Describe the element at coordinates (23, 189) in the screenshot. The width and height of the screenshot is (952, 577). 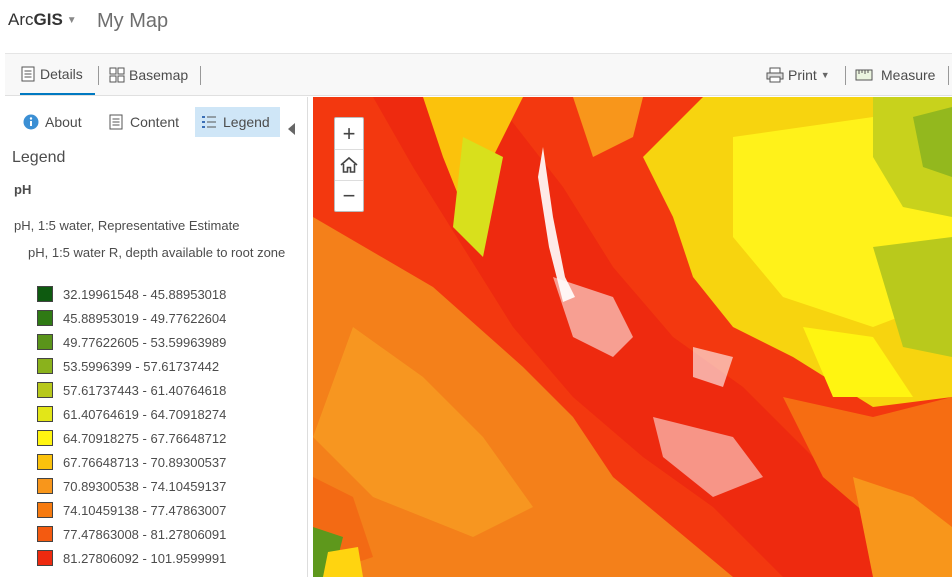
I see `layer-title: pH` at that location.